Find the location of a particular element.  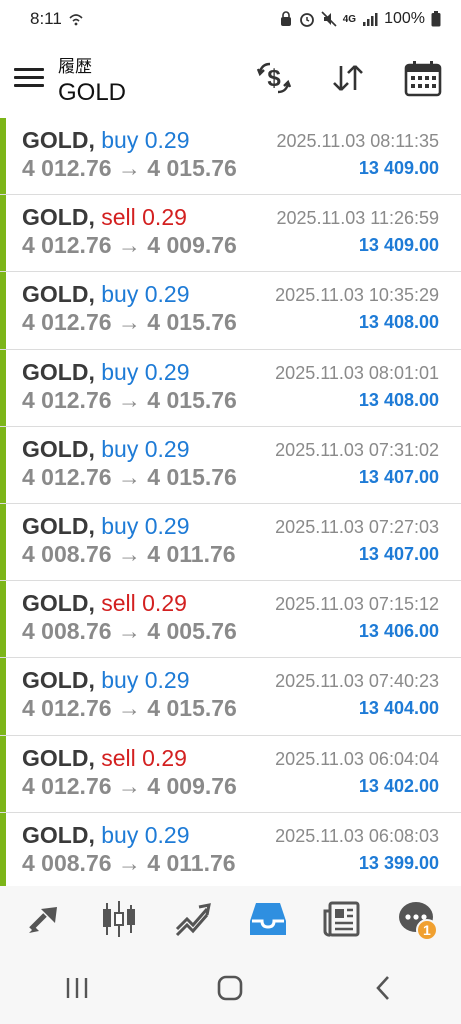

network-type: 4G is located at coordinates (349, 19).